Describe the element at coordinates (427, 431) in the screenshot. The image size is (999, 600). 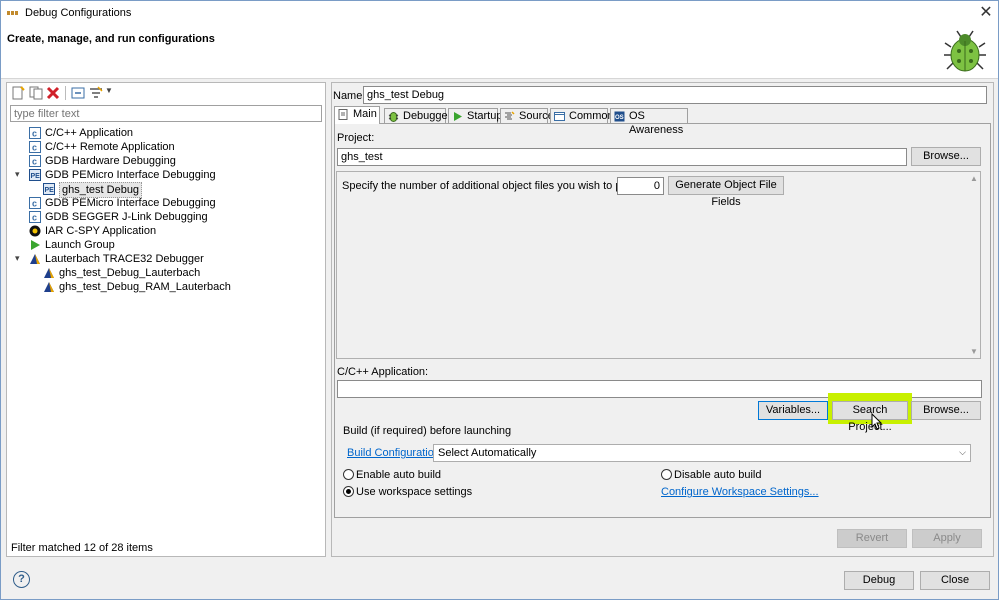
I see `build-section-label: Build (if required) before launching` at that location.